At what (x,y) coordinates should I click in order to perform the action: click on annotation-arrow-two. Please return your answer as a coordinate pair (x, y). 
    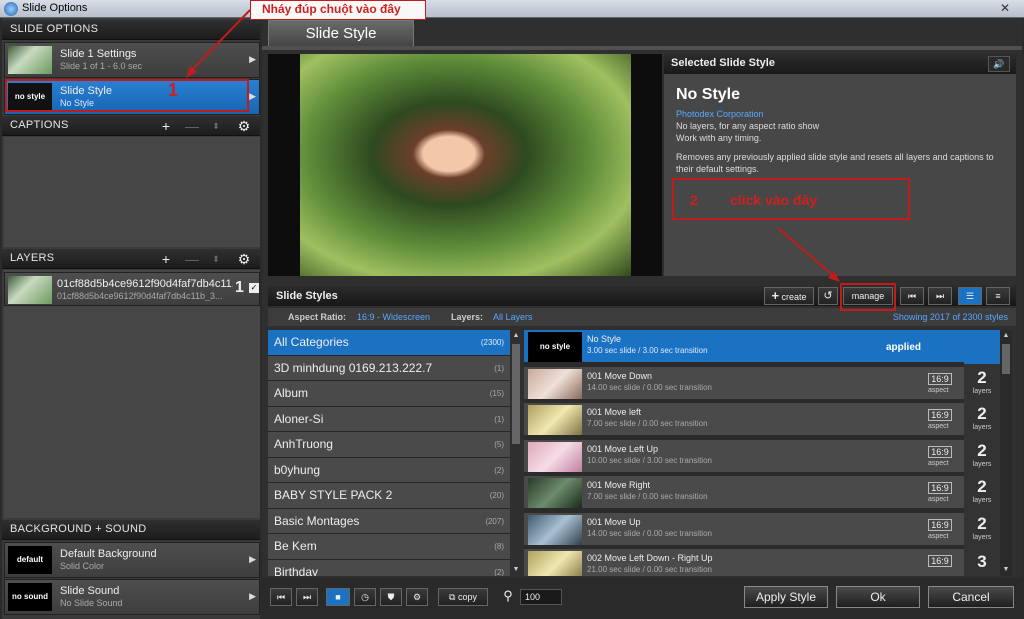
    Looking at the image, I should click on (807, 253).